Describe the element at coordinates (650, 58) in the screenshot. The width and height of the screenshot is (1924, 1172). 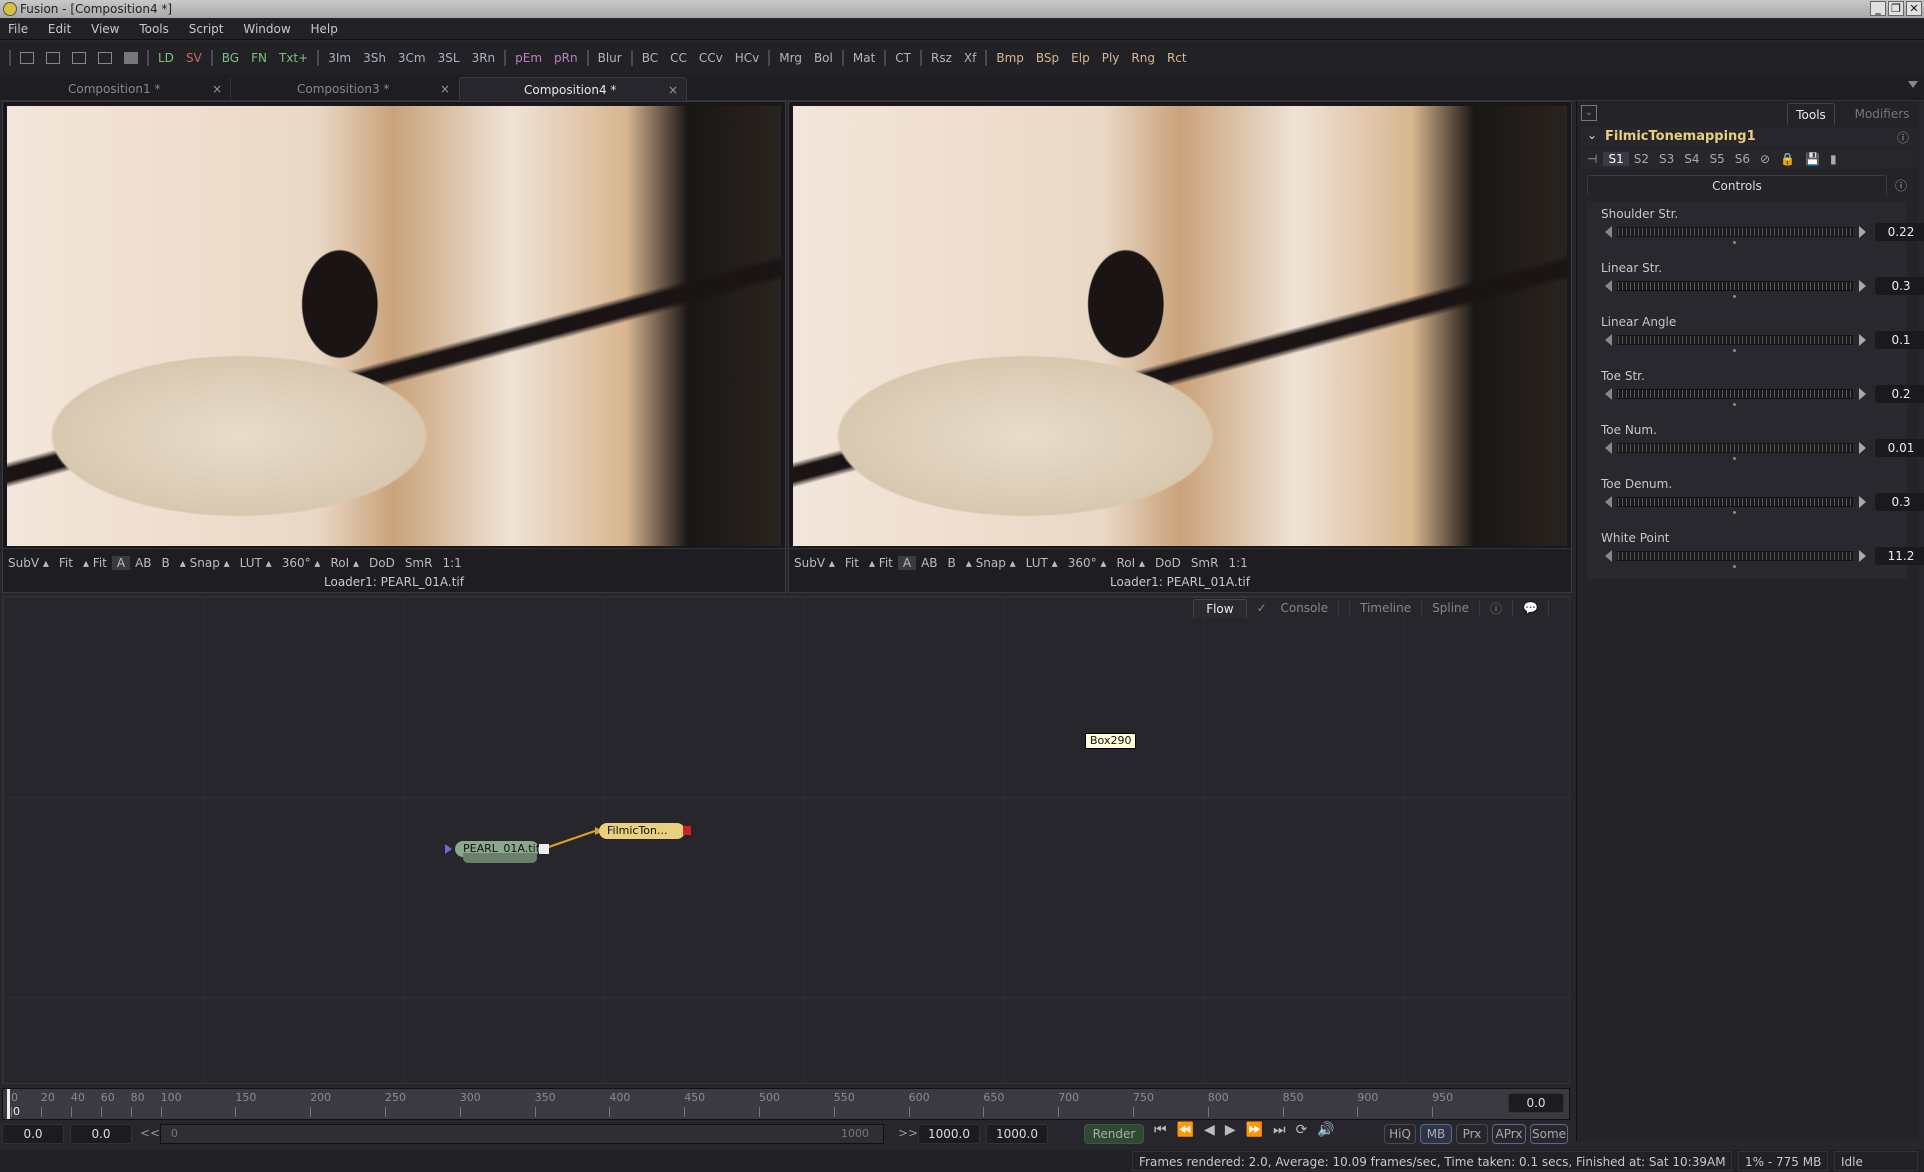
I see `tool-button-bc: BC` at that location.